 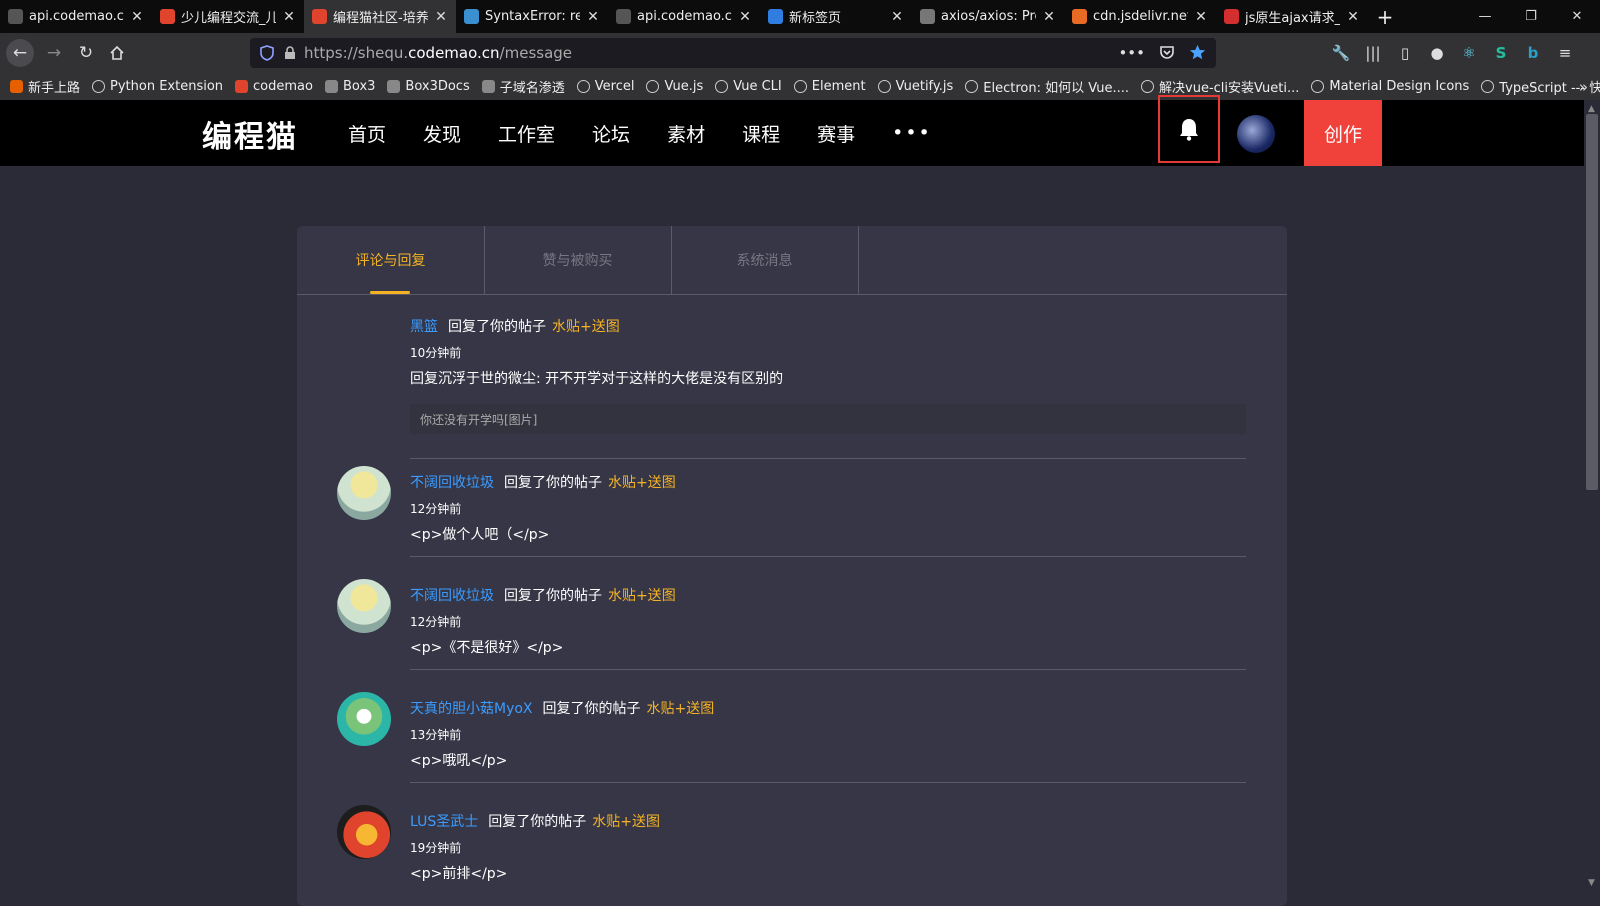 I want to click on bookmark-item: Vue CLI, so click(x=748, y=86).